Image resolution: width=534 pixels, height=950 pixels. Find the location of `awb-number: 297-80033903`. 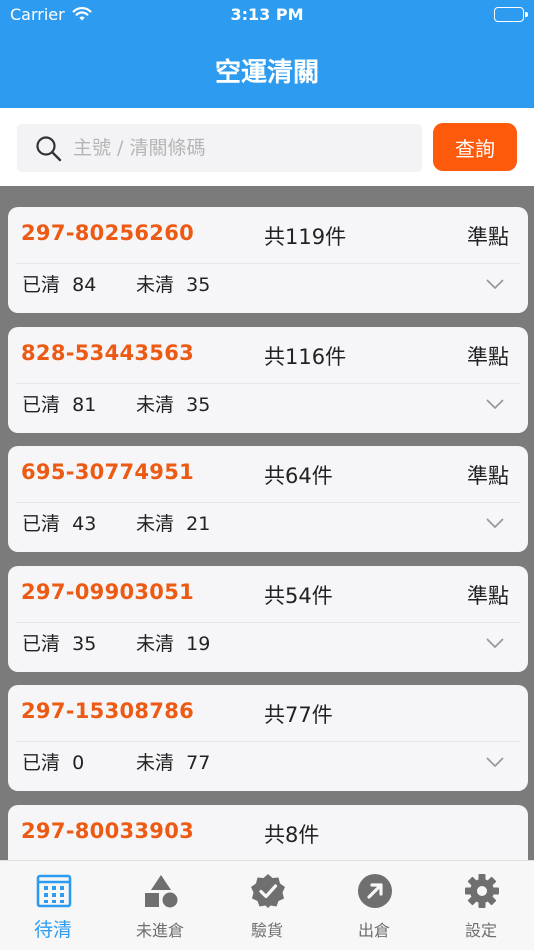

awb-number: 297-80033903 is located at coordinates (108, 831).